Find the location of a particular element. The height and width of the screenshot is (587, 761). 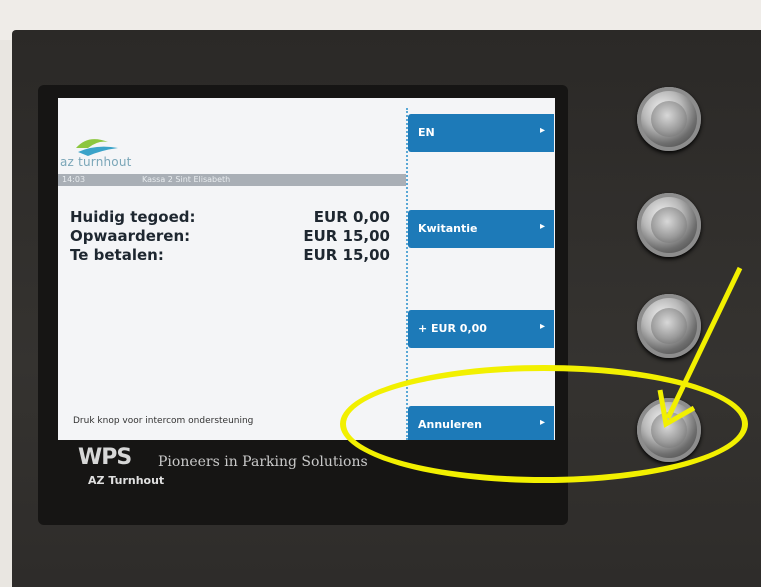

row-current-balance: Huidig tegoed: EUR 0,00 is located at coordinates (230, 217).